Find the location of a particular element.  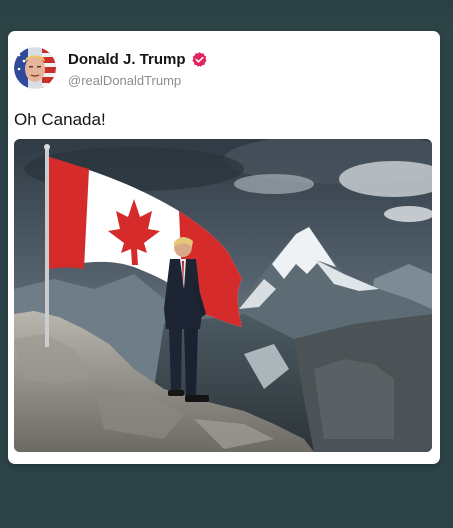

author-name-row: Donald J. Trump is located at coordinates (138, 59).